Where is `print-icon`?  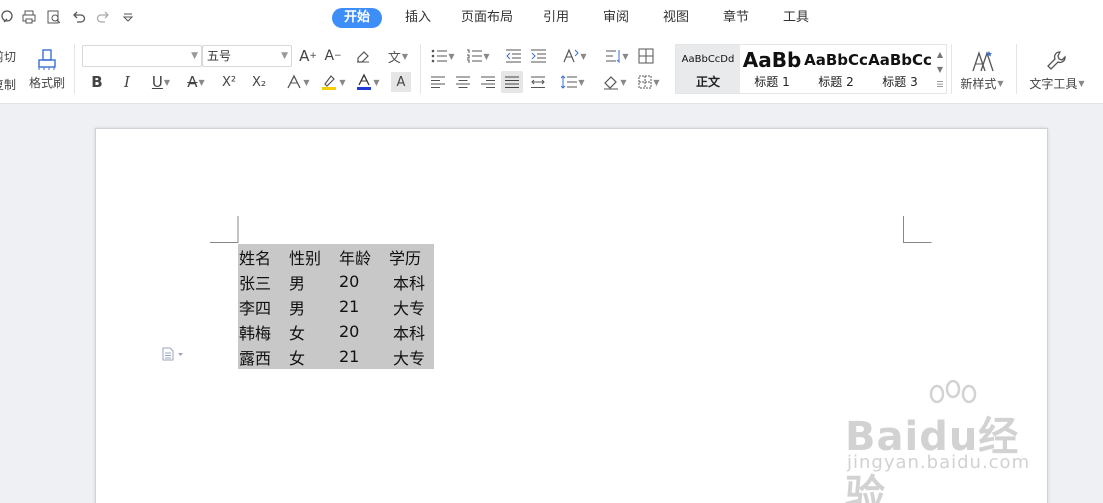 print-icon is located at coordinates (29, 17).